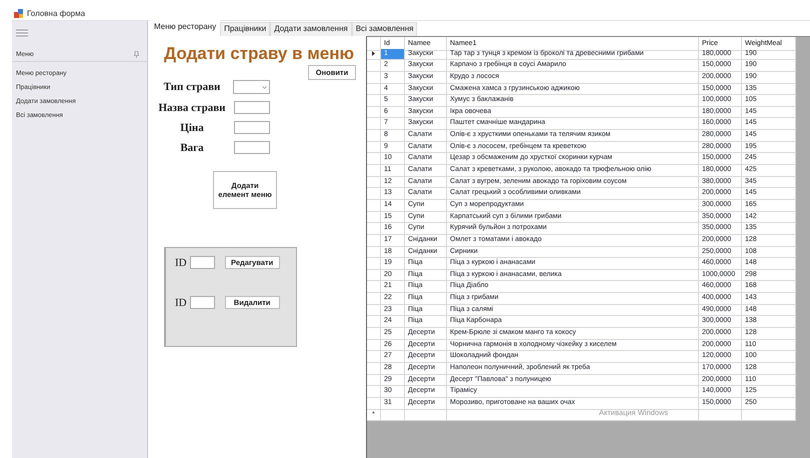  Describe the element at coordinates (385, 29) in the screenshot. I see `tab: Всі замовлення` at that location.